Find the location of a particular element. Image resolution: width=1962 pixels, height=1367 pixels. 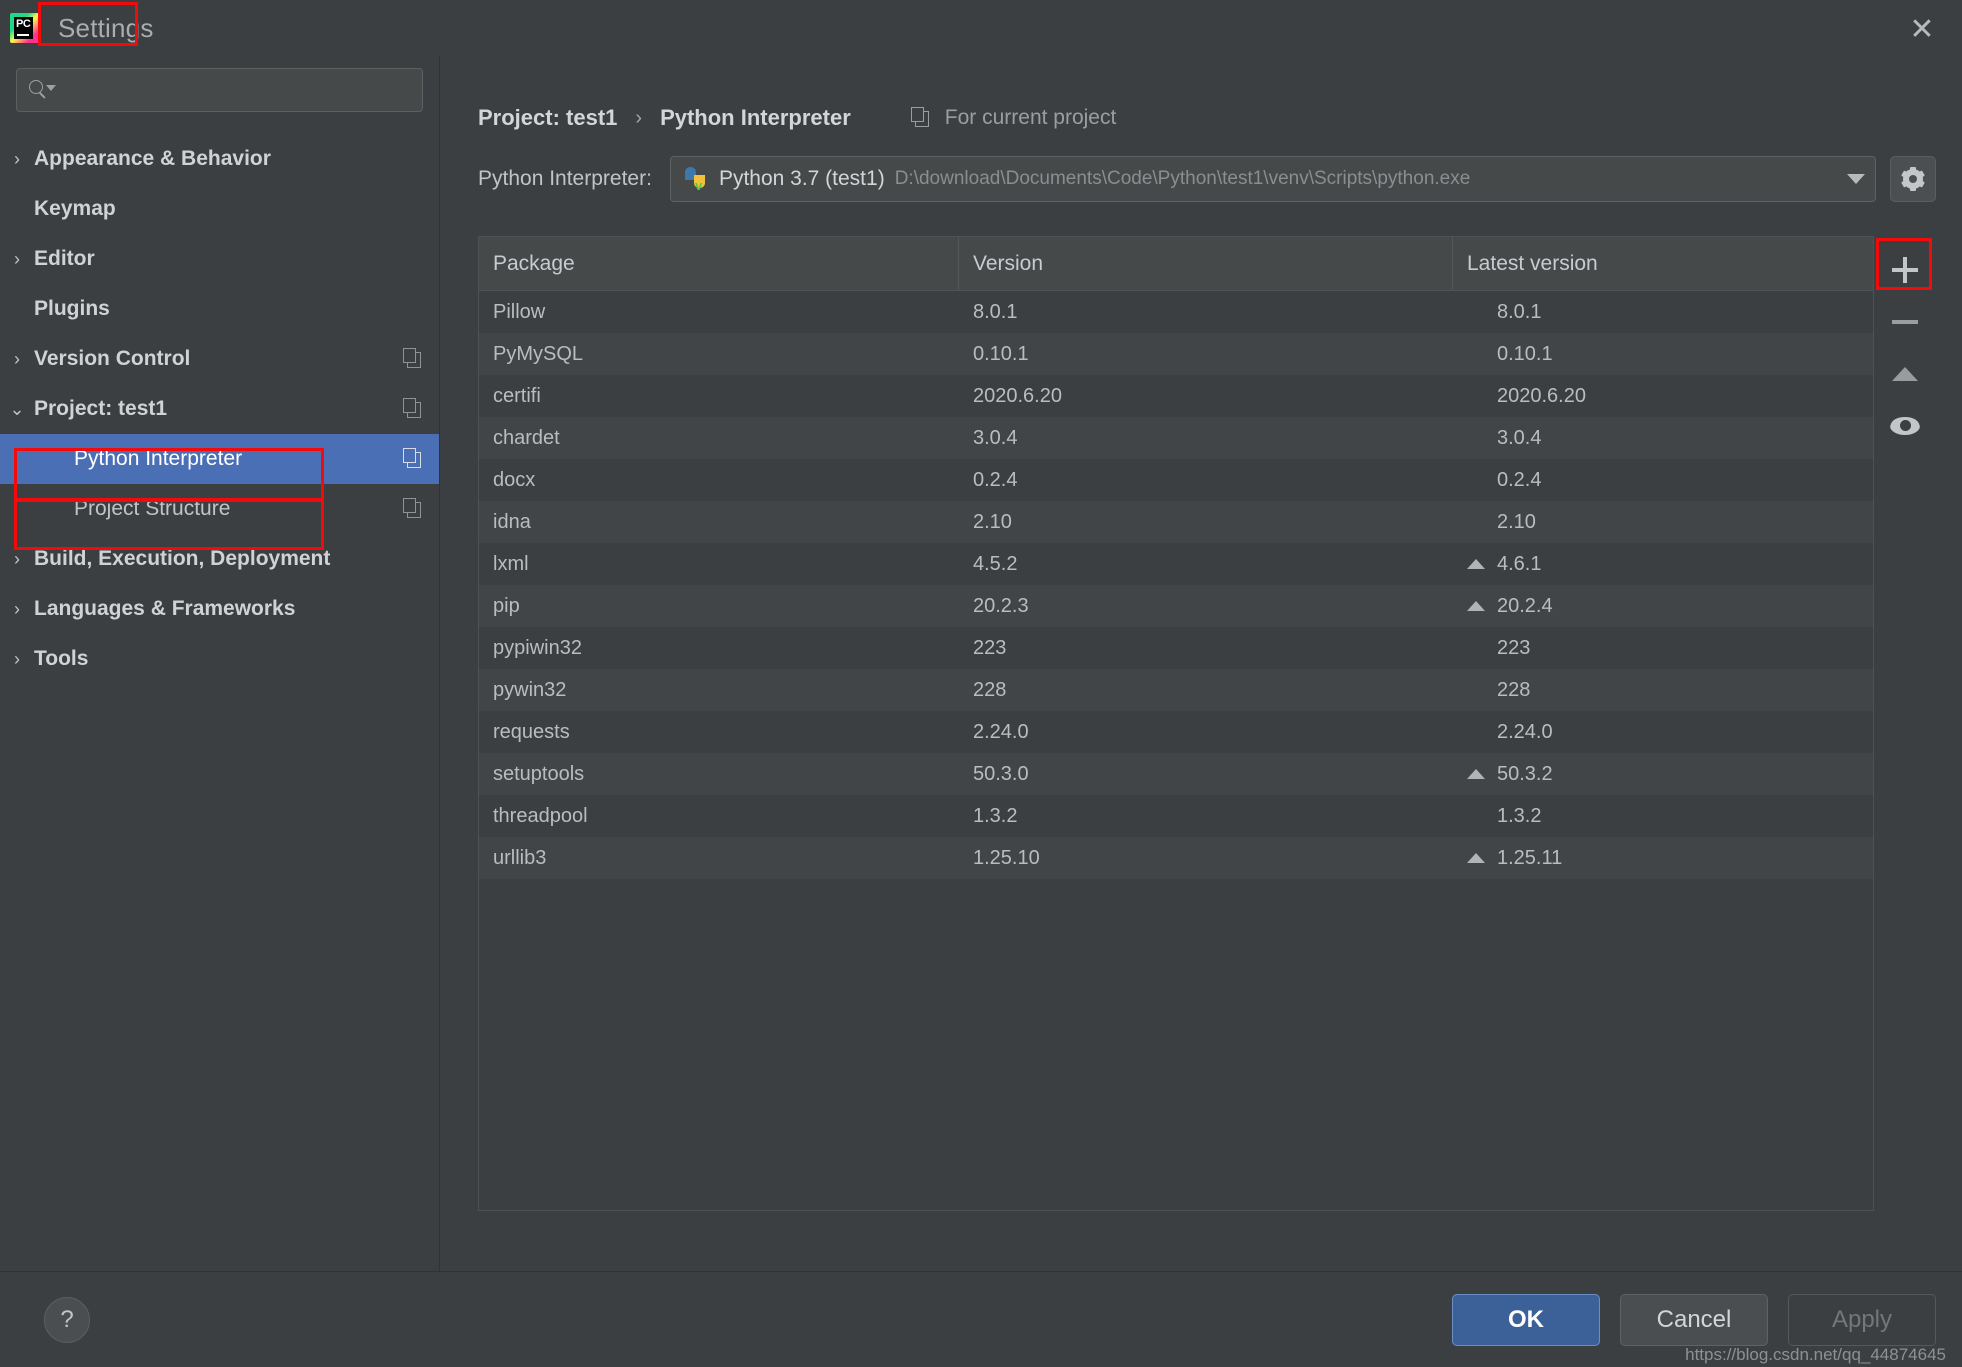

cell-version: 1.3.2 is located at coordinates (995, 815).